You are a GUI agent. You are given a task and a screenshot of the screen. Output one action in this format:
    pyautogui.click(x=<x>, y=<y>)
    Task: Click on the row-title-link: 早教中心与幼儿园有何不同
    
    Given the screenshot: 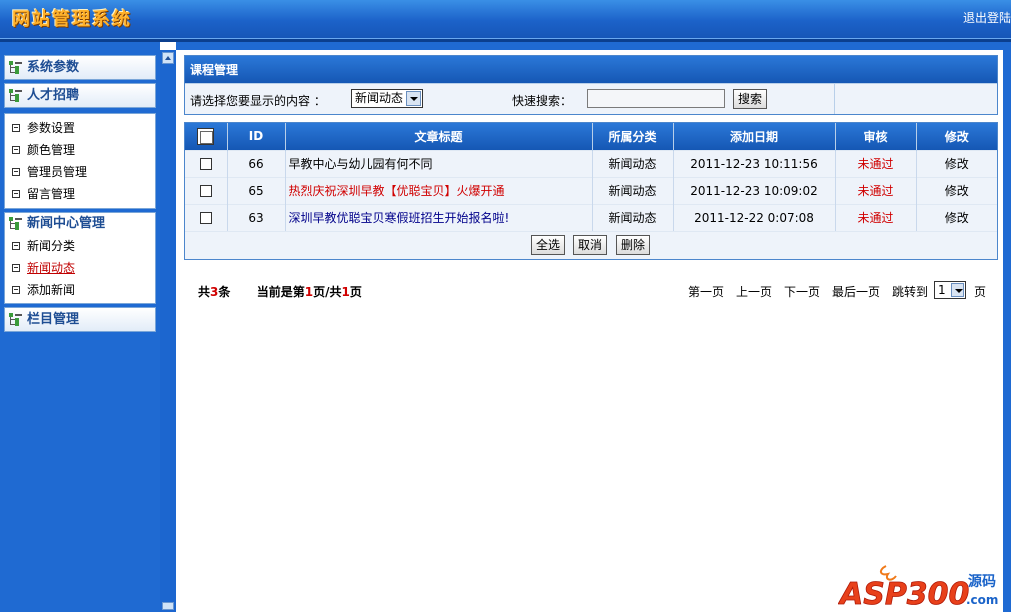 What is the action you would take?
    pyautogui.click(x=439, y=163)
    